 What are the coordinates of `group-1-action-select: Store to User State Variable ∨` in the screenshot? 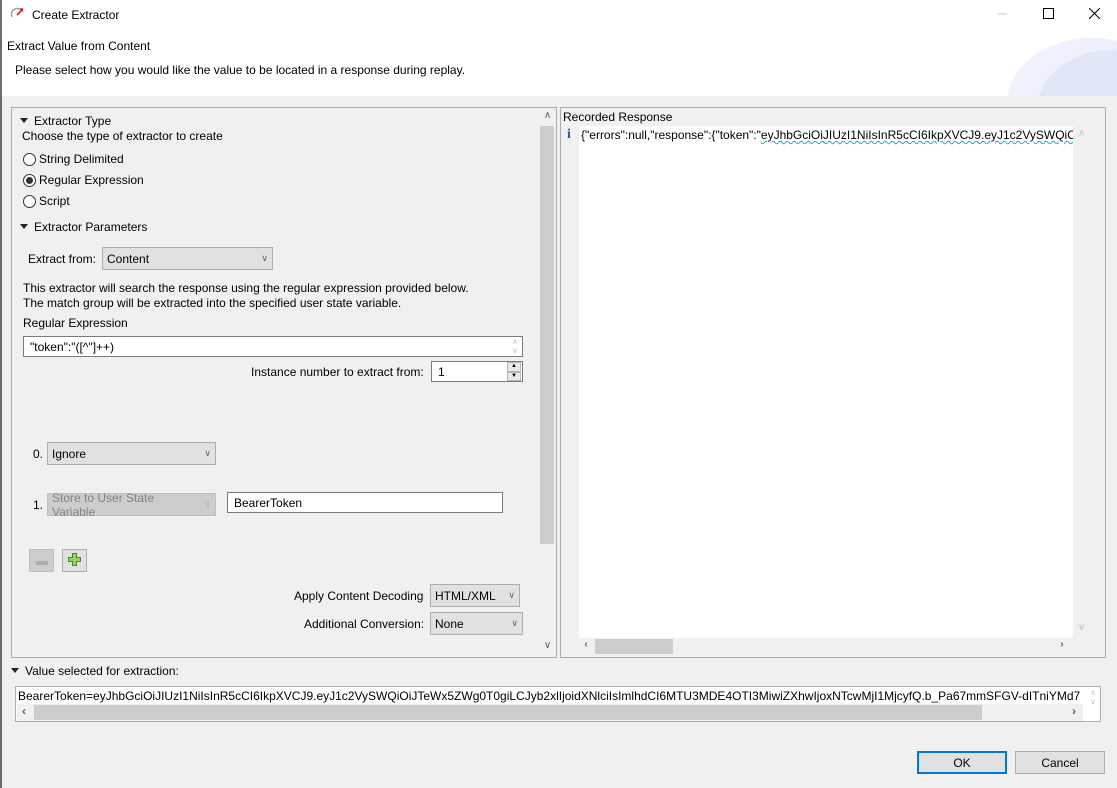 It's located at (131, 504).